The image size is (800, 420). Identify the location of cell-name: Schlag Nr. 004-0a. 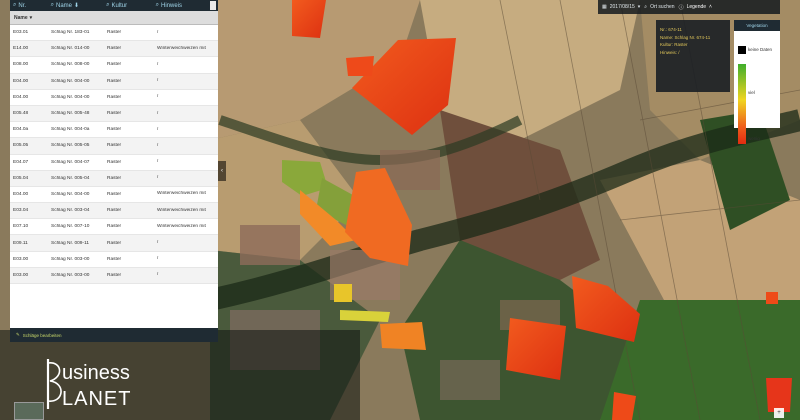
(70, 130).